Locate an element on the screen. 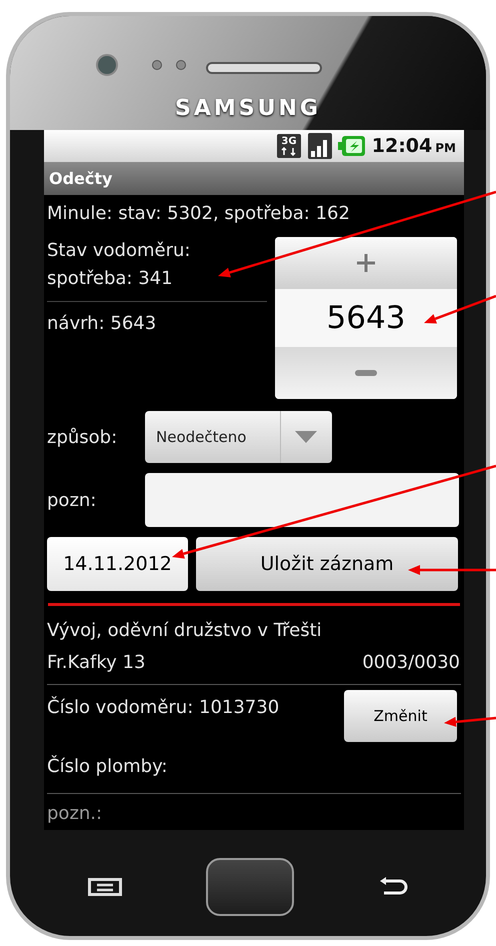 Image resolution: width=496 pixels, height=946 pixels. menu-key-icon is located at coordinates (105, 887).